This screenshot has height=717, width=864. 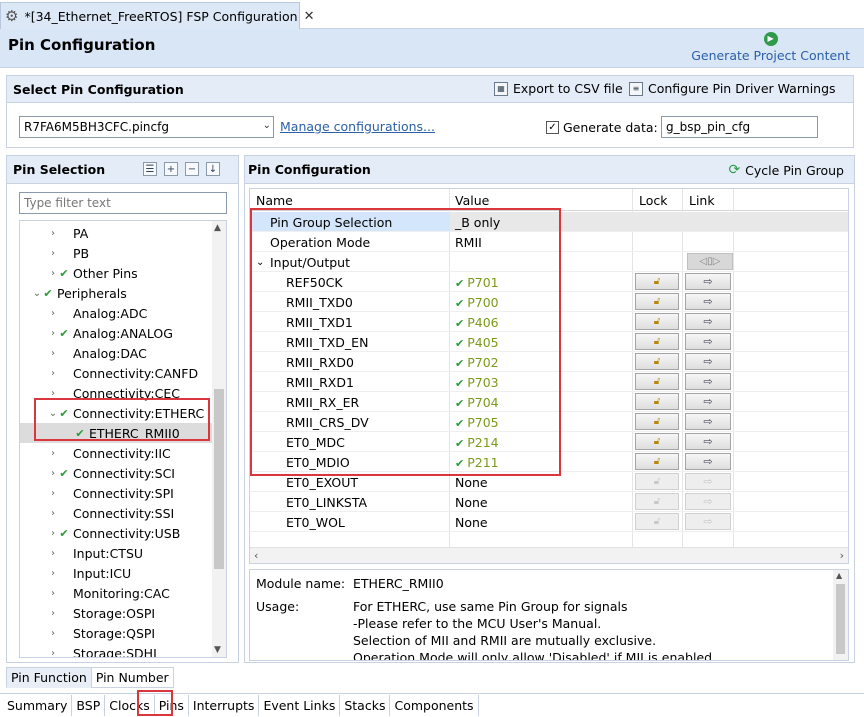 What do you see at coordinates (549, 522) in the screenshot?
I see `table-row: ET0_WOL None 🔓︎ ⇨` at bounding box center [549, 522].